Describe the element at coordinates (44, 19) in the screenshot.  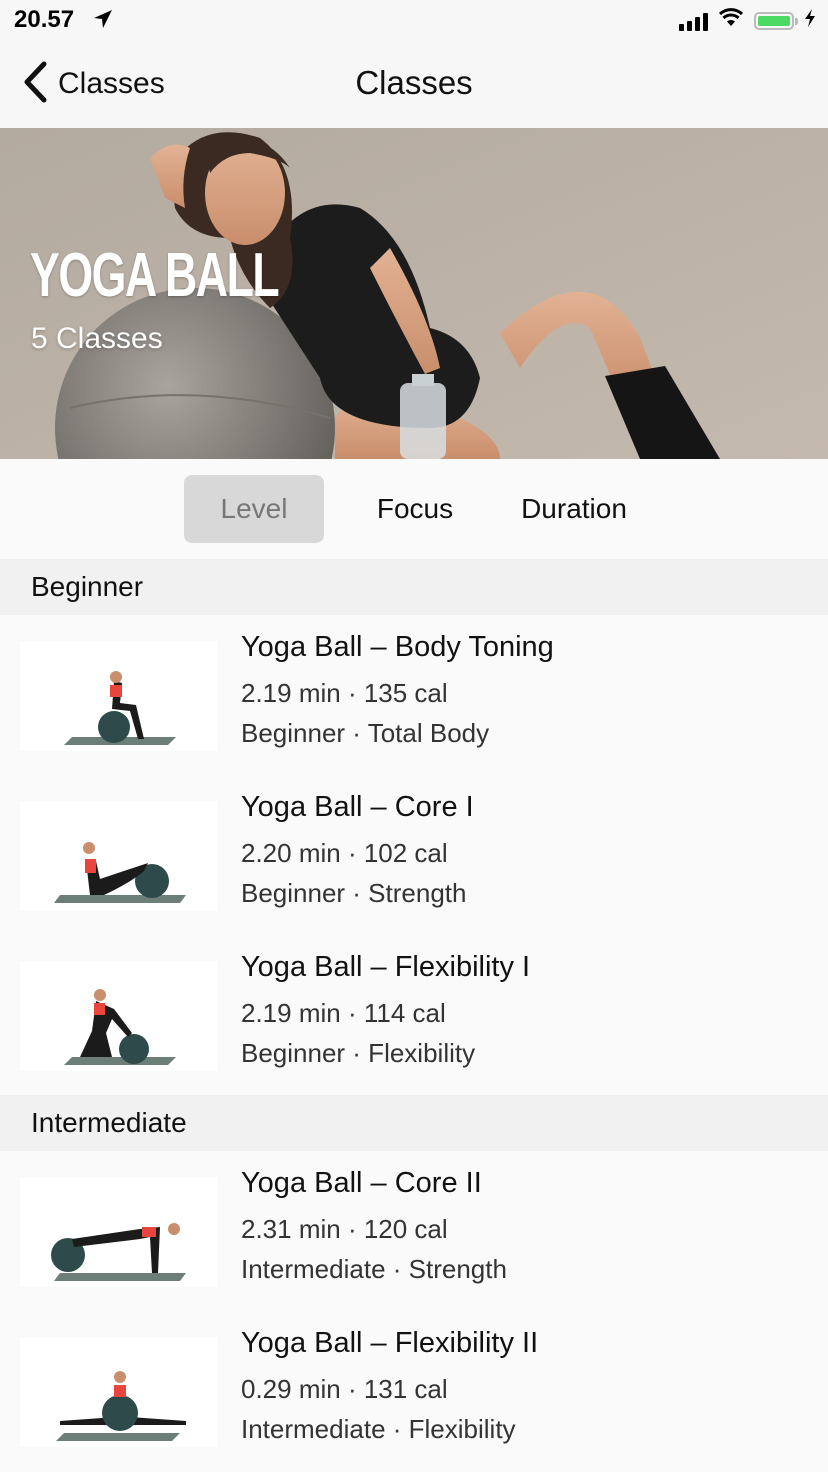
I see `status-time: 20.57` at that location.